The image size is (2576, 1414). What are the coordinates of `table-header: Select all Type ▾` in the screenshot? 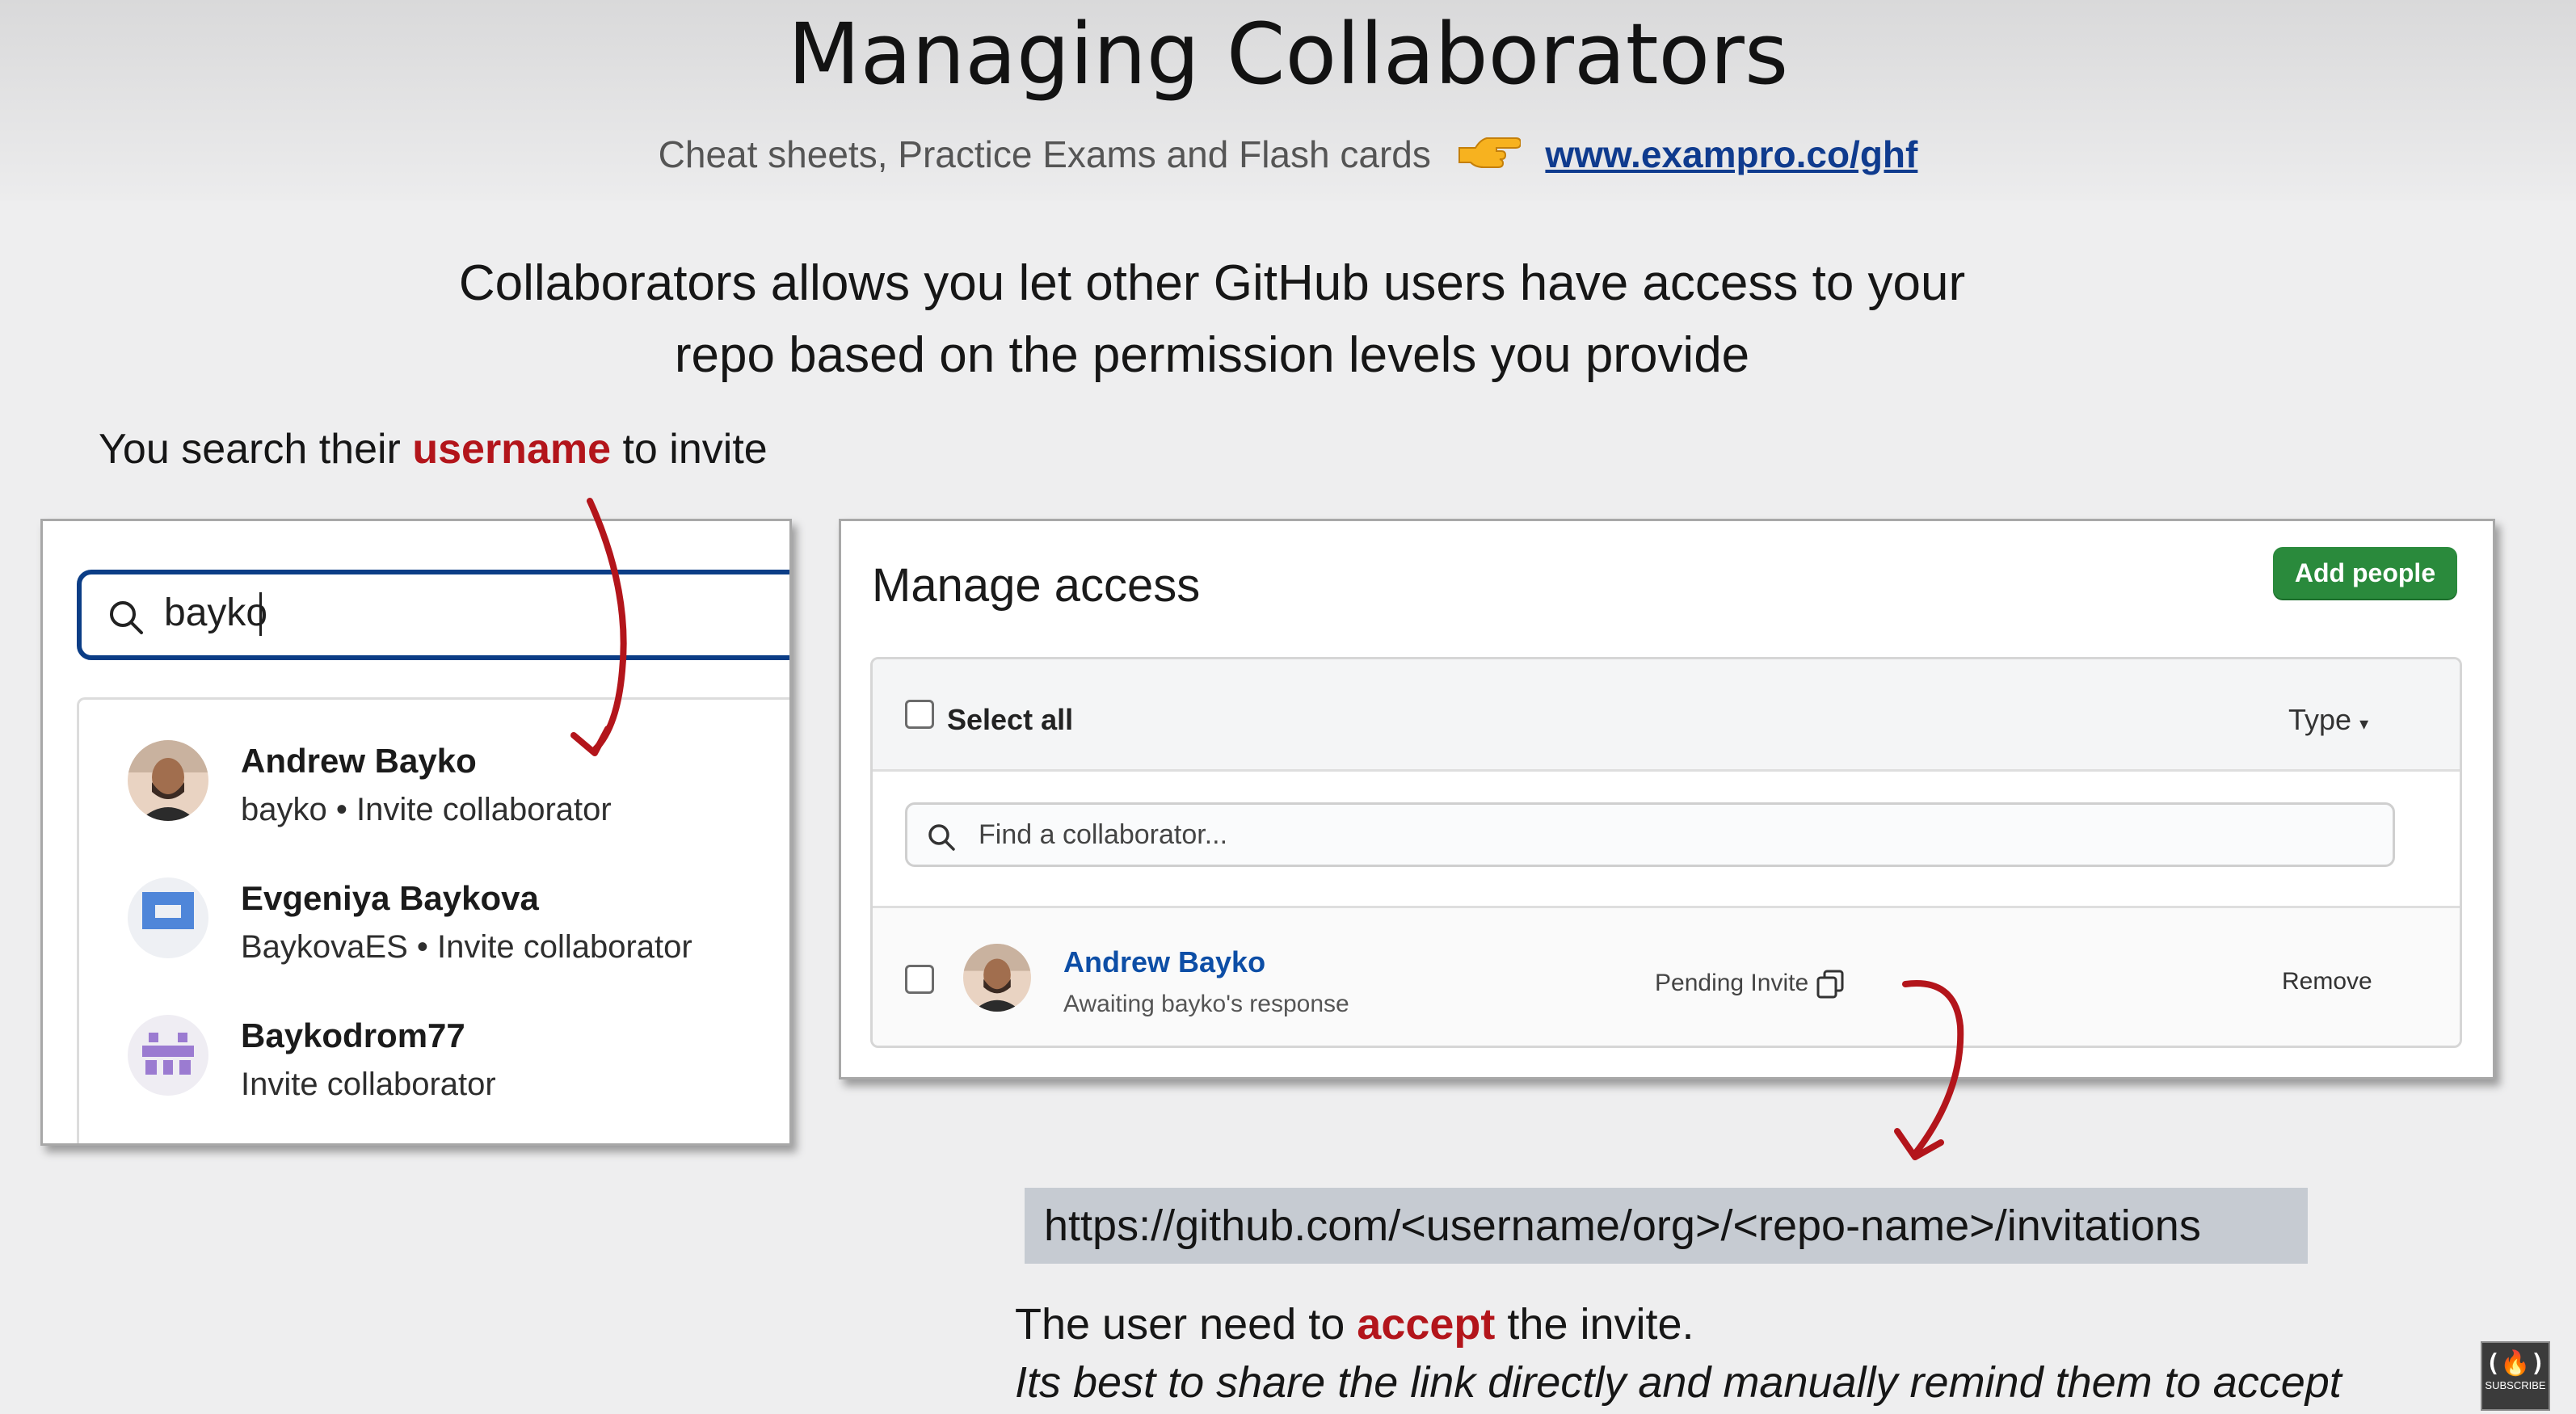 It's located at (1666, 716).